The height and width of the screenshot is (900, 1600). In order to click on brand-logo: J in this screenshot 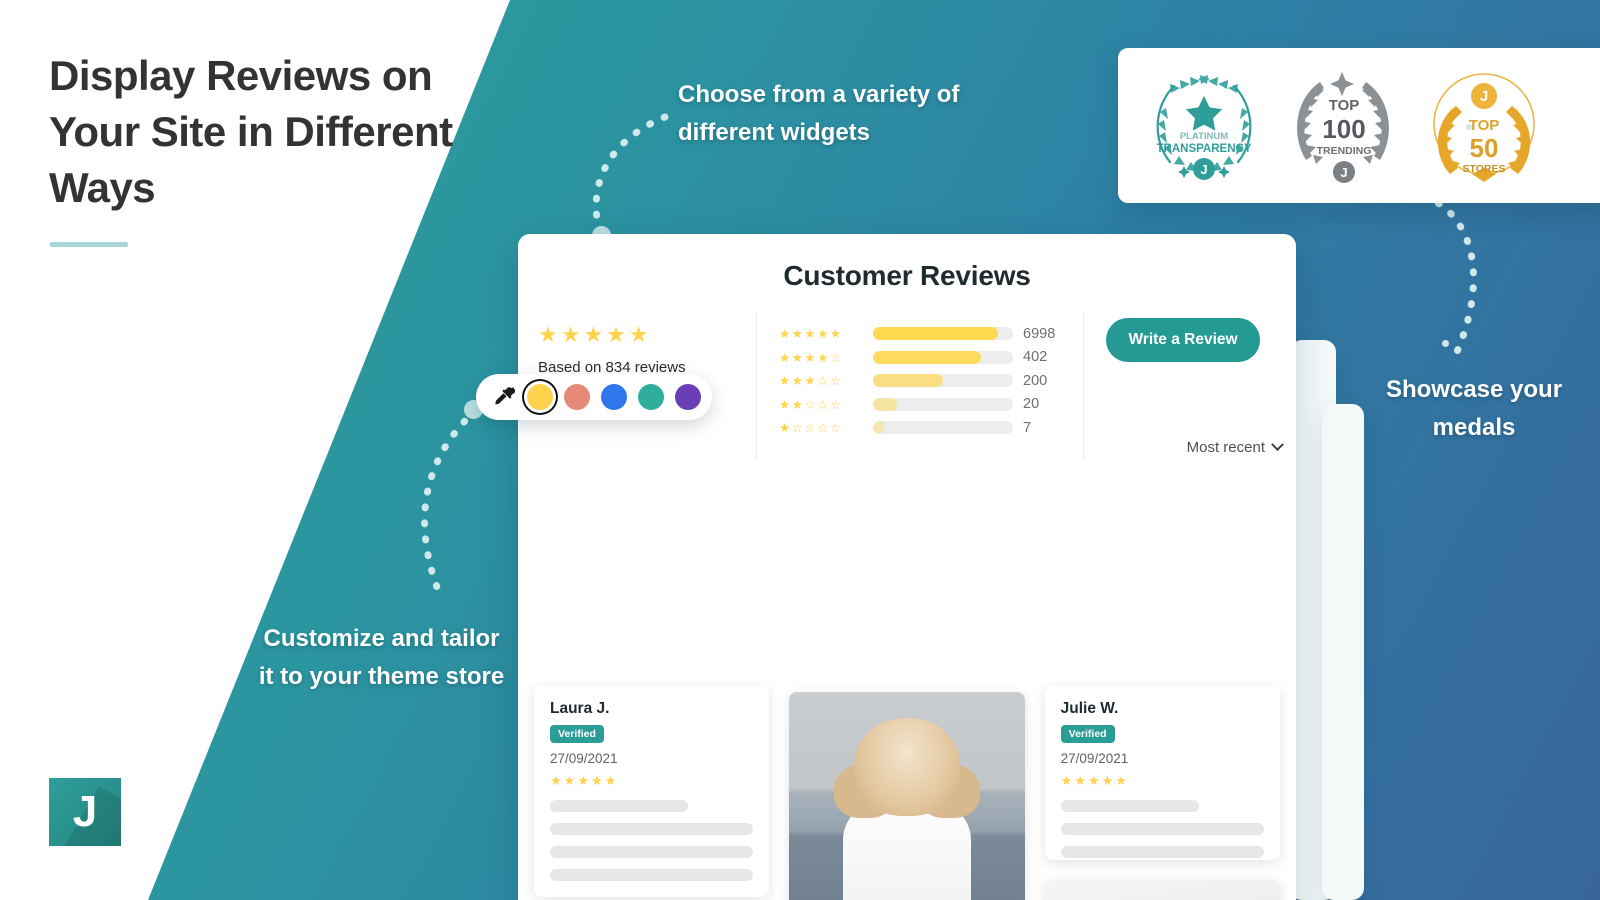, I will do `click(85, 812)`.